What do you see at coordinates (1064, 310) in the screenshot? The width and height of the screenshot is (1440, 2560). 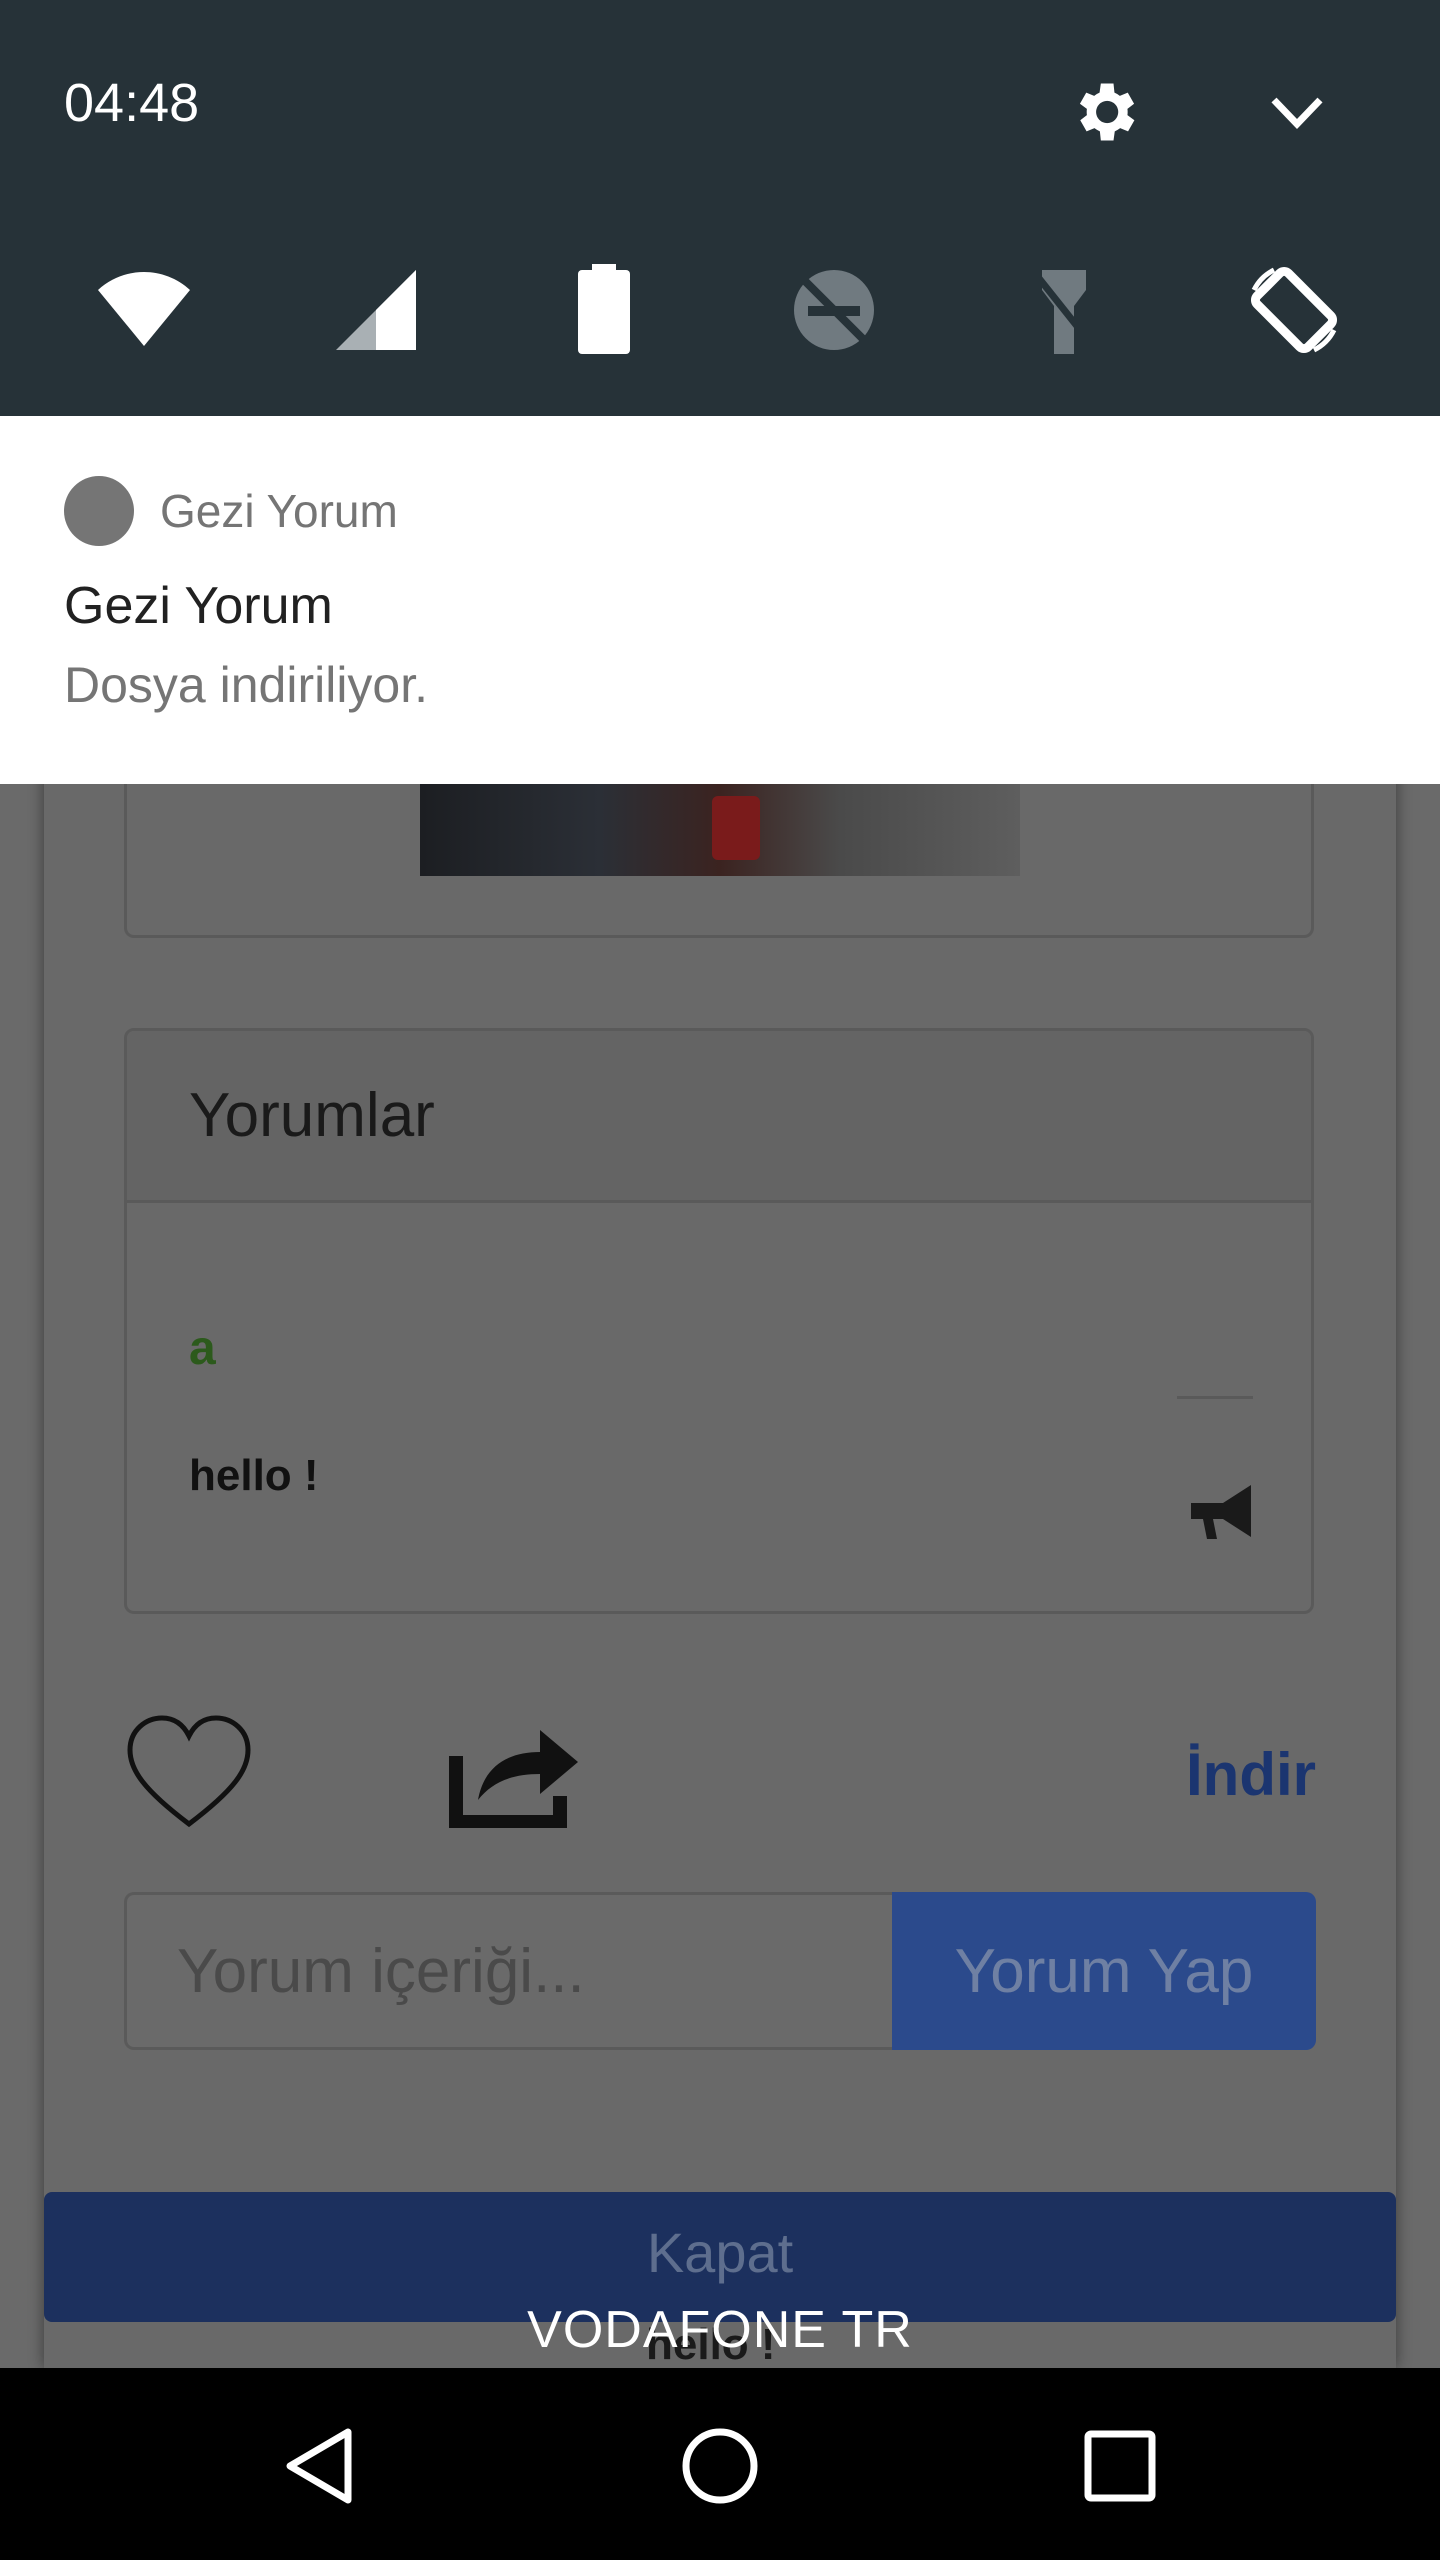 I see `flashlight-icon` at bounding box center [1064, 310].